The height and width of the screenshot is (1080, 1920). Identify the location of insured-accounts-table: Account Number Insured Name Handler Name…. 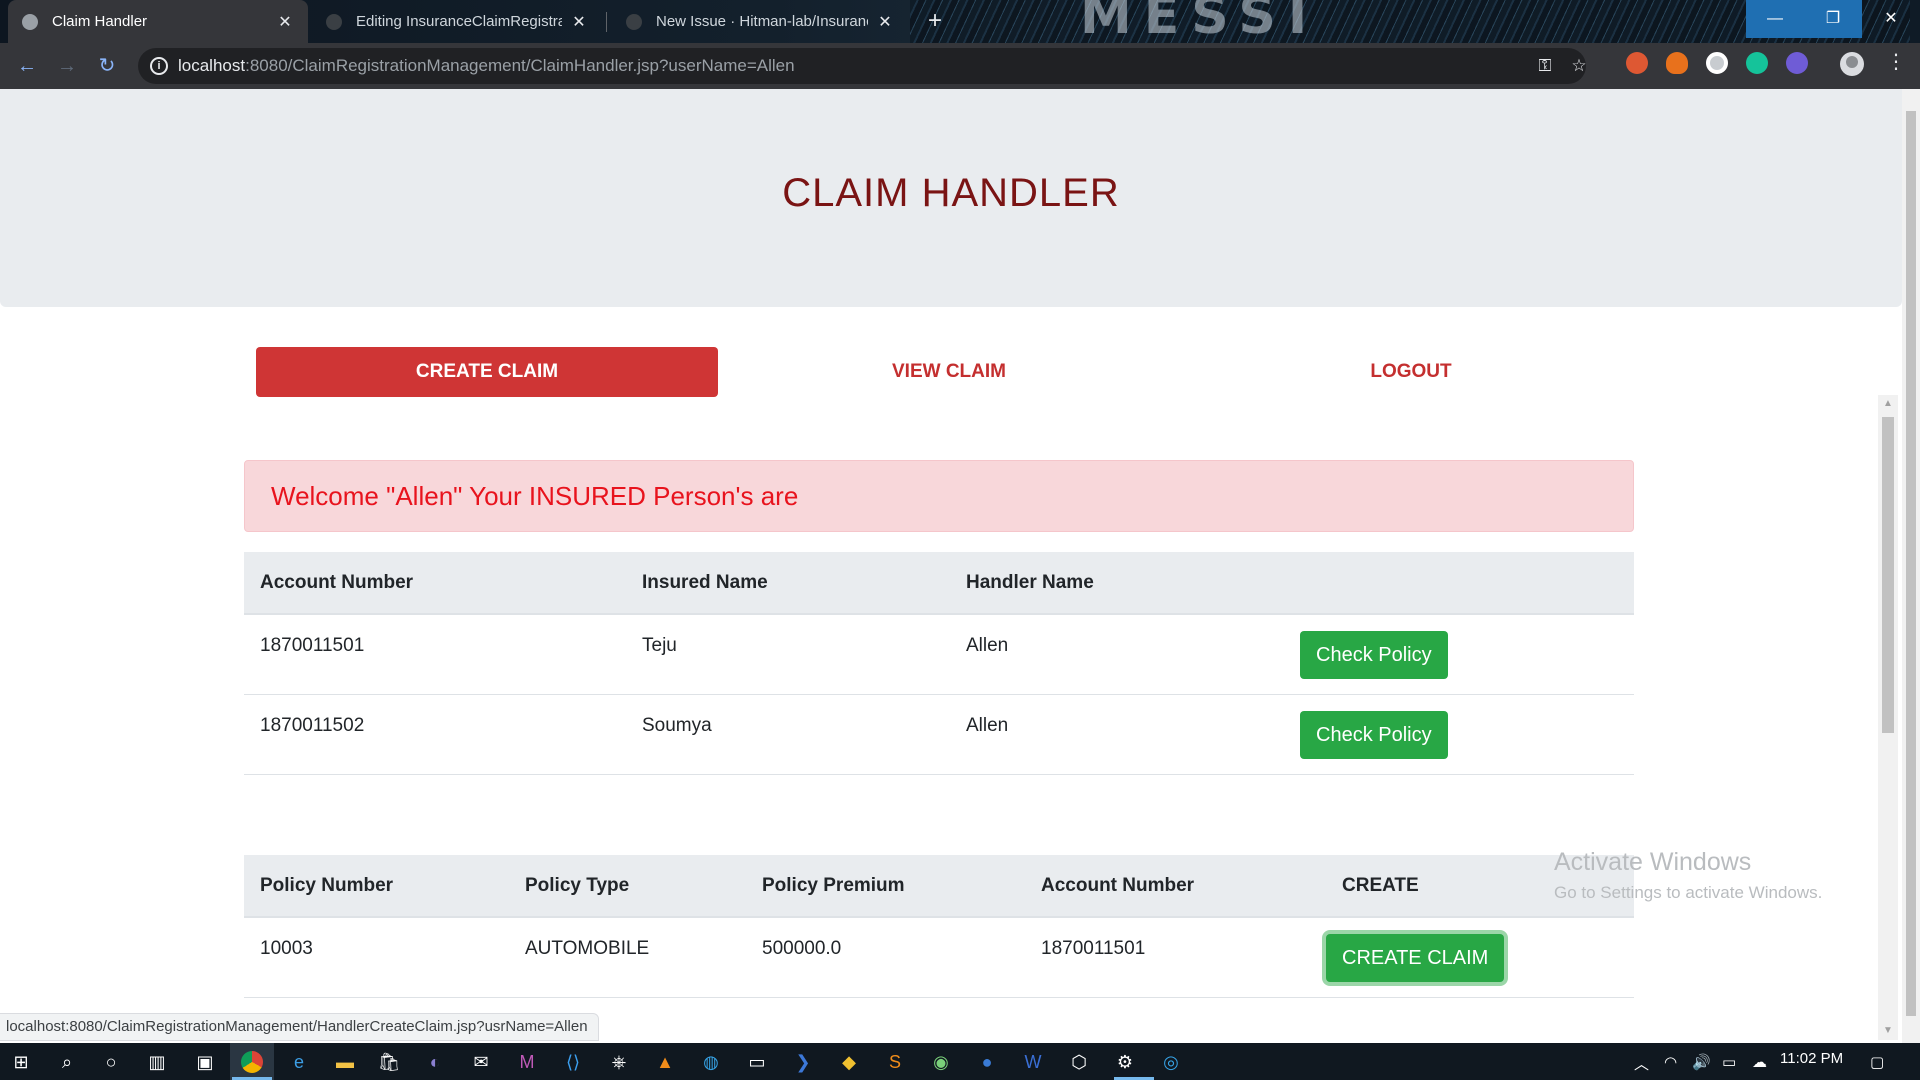
(939, 663).